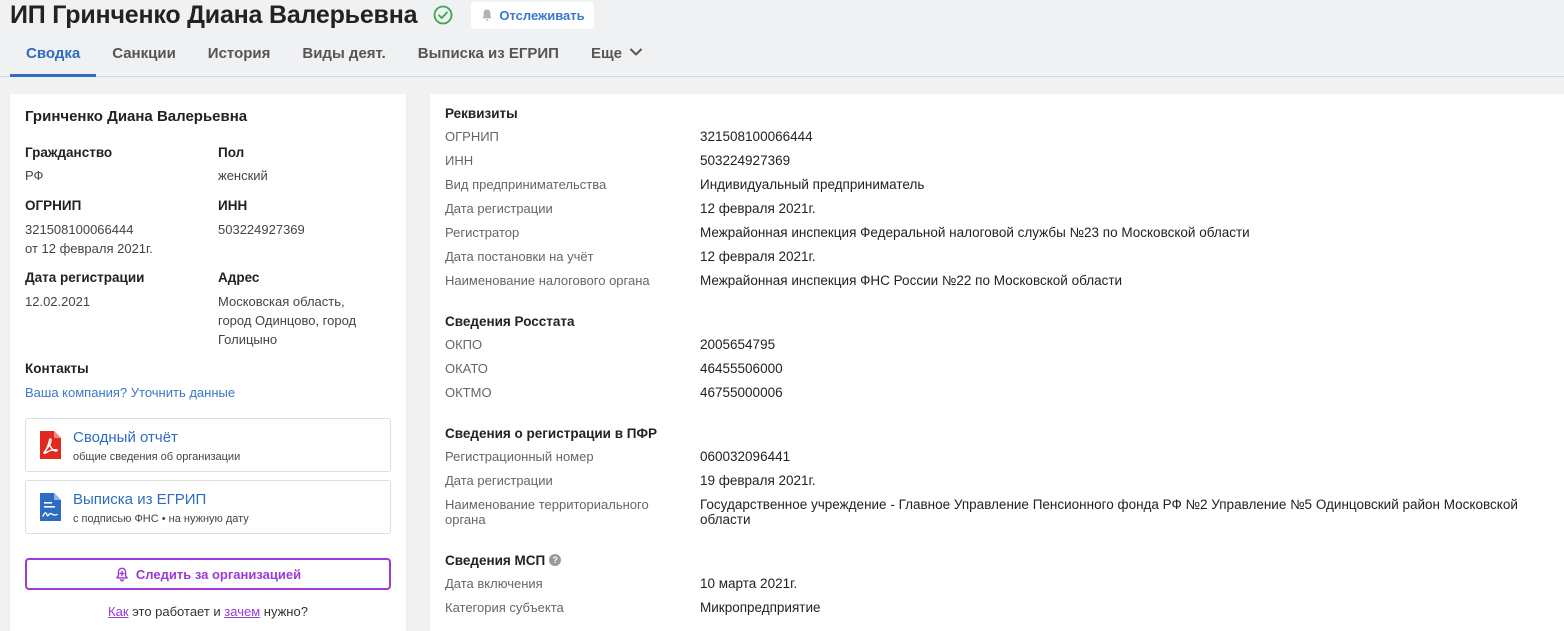 The width and height of the screenshot is (1564, 631). I want to click on requisites-title: Реквизиты, so click(481, 113).